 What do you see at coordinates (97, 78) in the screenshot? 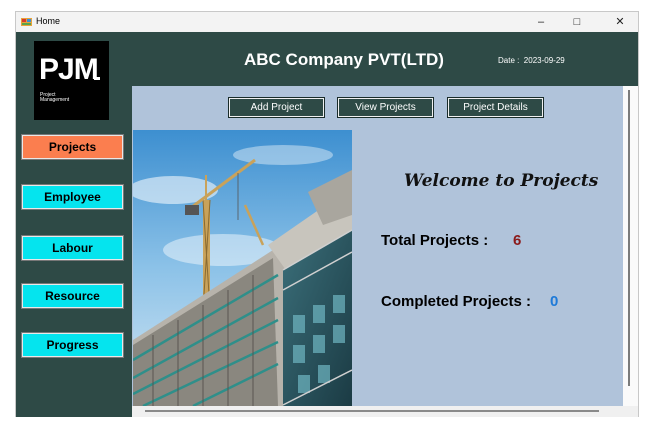
I see `logo-mark` at bounding box center [97, 78].